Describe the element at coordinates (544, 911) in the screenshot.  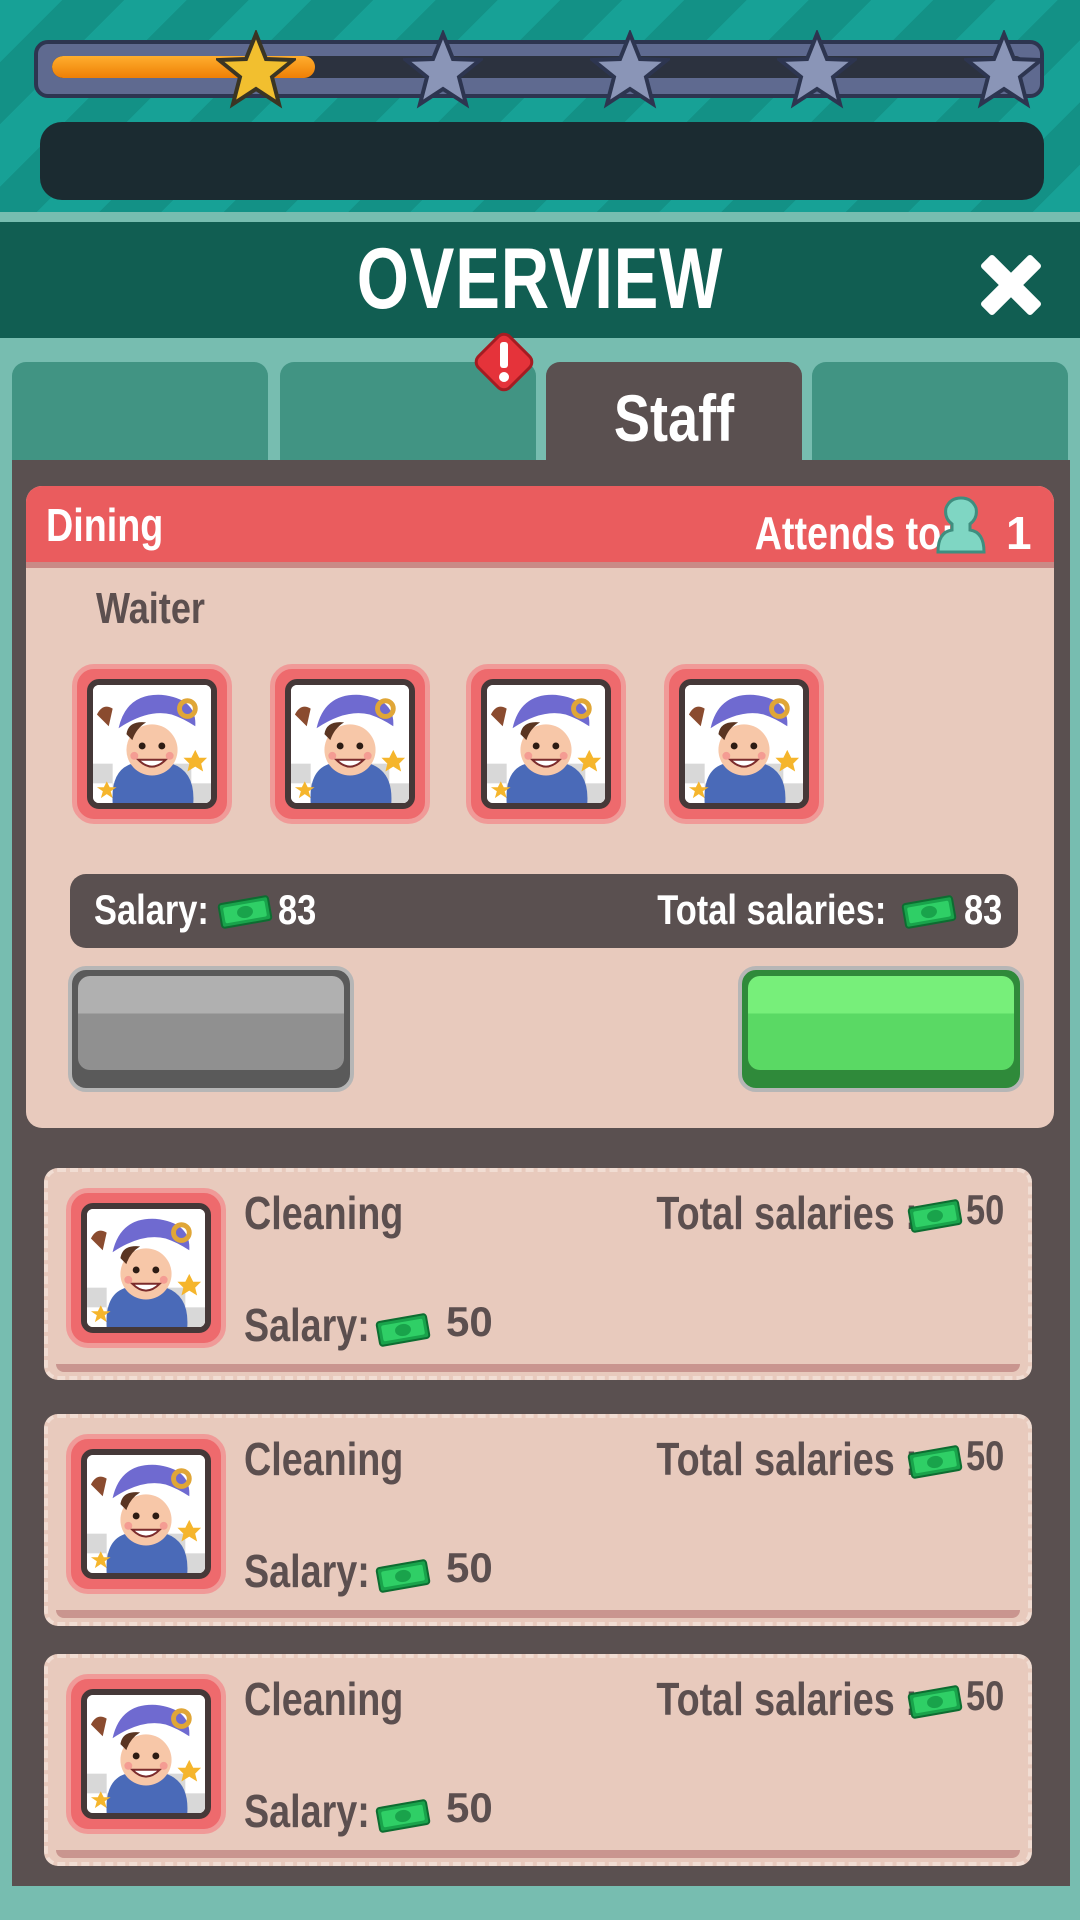
I see `salary-bar: Salary: 83 Total salaries: 83` at that location.